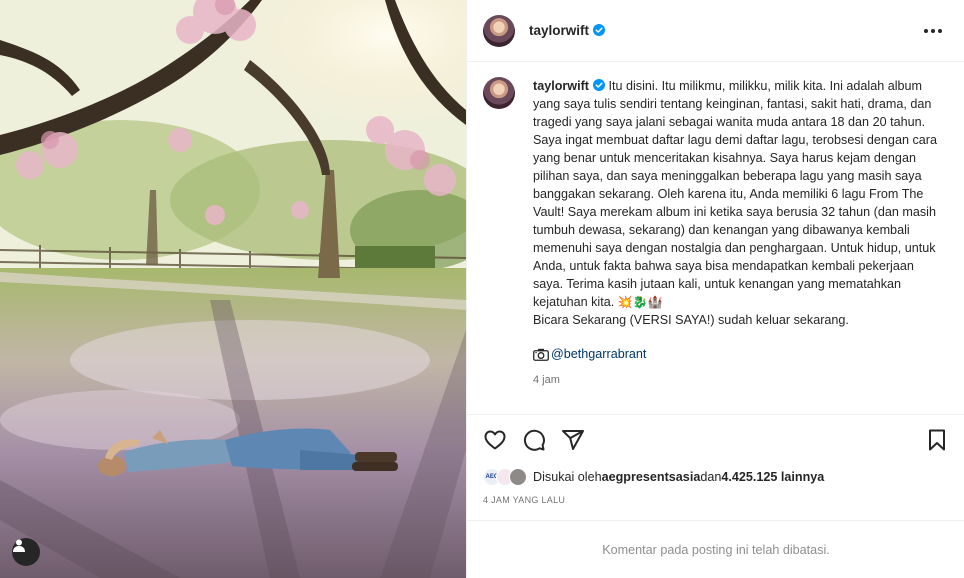 Image resolution: width=964 pixels, height=578 pixels. Describe the element at coordinates (598, 354) in the screenshot. I see `photo-credit-mention: @bethgarrabrant` at that location.